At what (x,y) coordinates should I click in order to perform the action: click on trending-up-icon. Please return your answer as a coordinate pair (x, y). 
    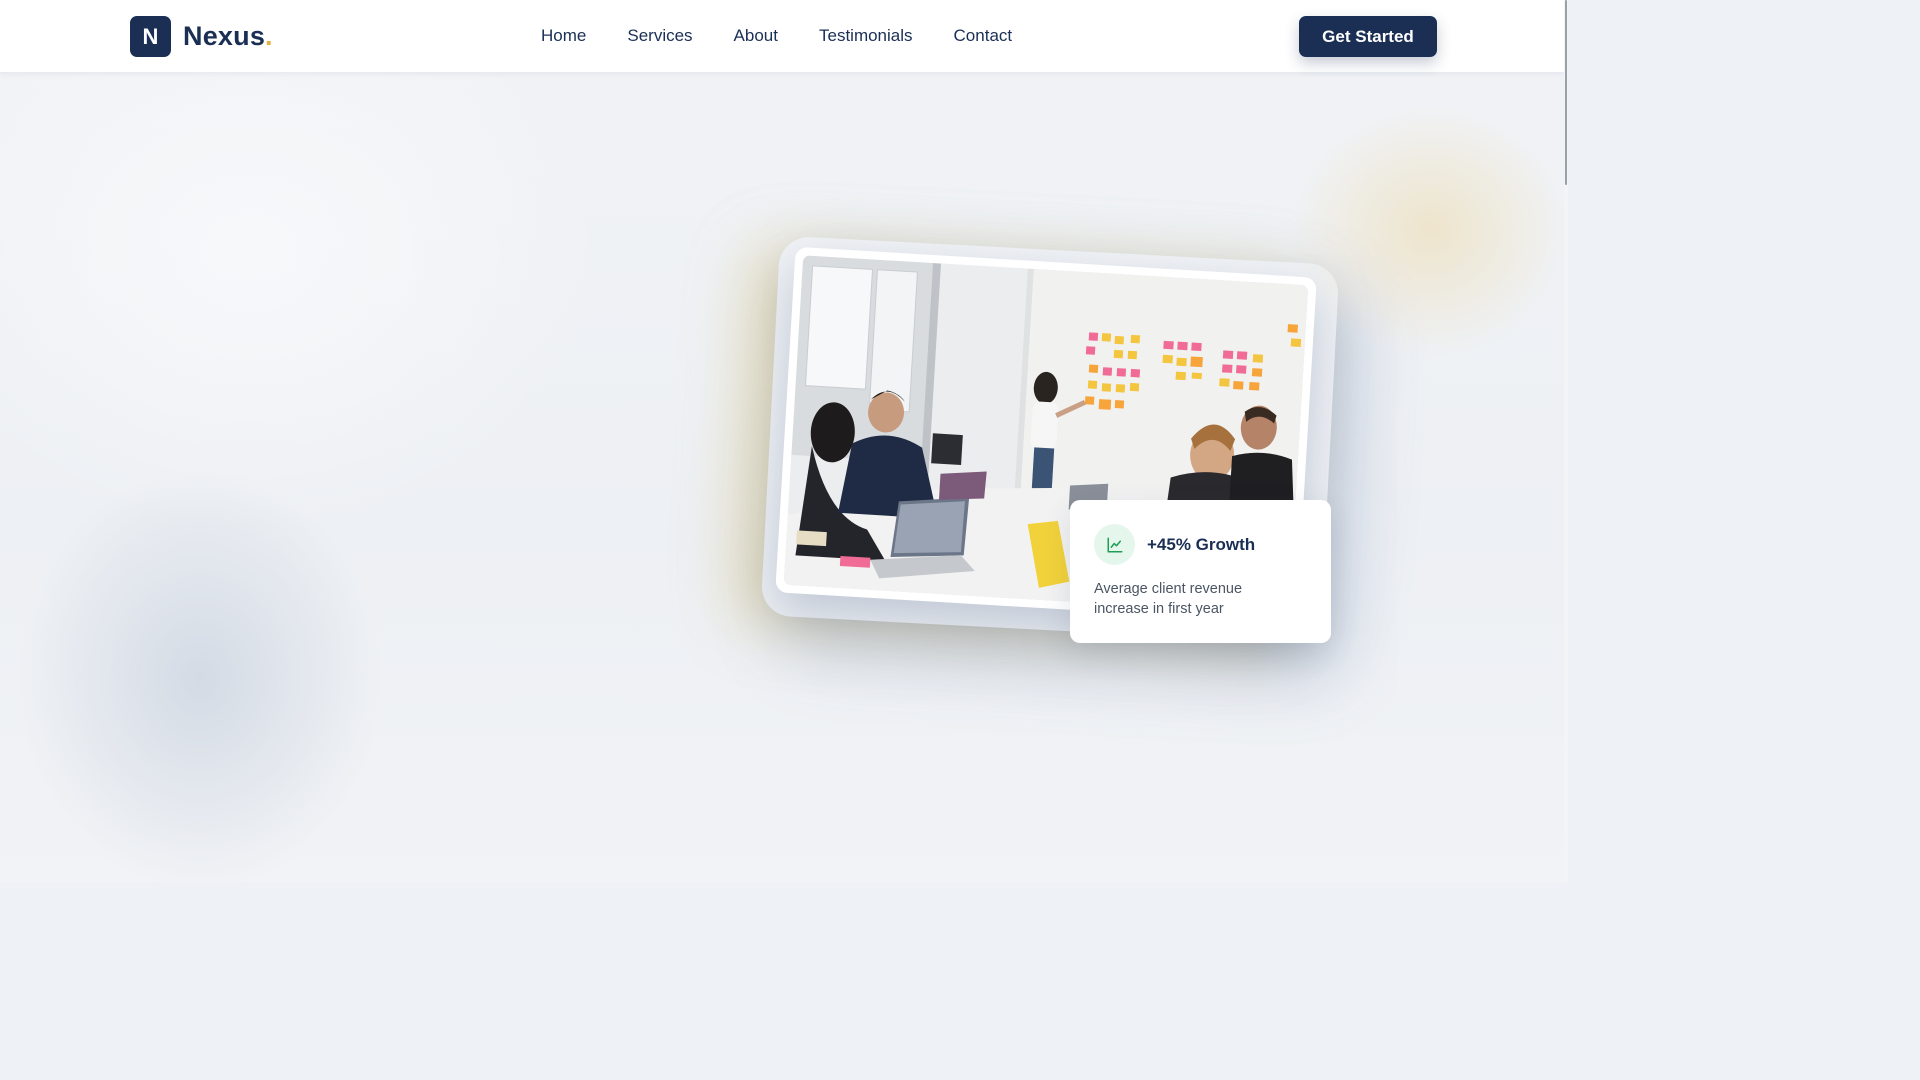
    Looking at the image, I should click on (1114, 544).